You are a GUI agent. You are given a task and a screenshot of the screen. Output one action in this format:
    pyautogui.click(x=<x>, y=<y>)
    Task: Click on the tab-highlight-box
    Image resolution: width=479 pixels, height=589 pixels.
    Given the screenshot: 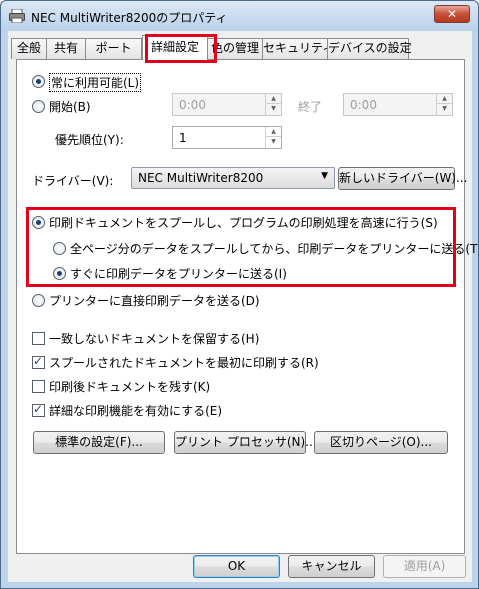 What is the action you would take?
    pyautogui.click(x=181, y=48)
    